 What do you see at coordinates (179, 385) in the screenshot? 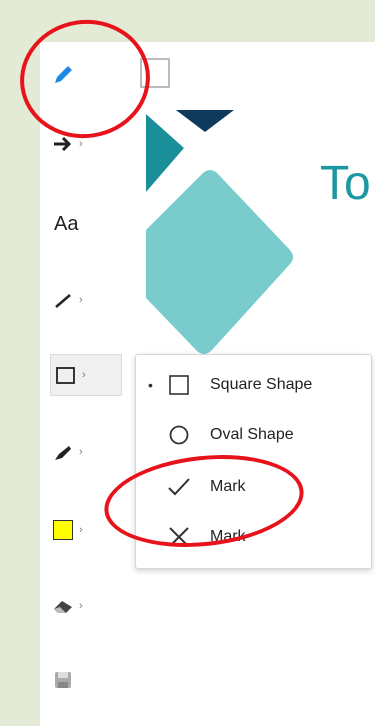
I see `square-icon` at bounding box center [179, 385].